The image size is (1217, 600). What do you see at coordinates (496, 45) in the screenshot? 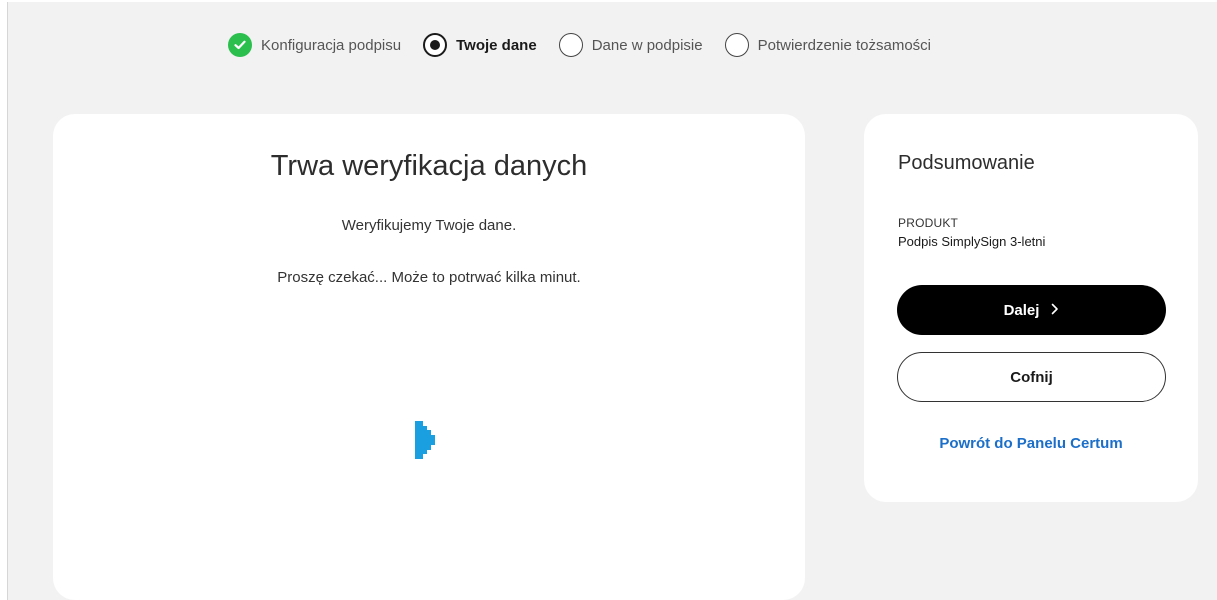
I see `step-label: Twoje dane` at bounding box center [496, 45].